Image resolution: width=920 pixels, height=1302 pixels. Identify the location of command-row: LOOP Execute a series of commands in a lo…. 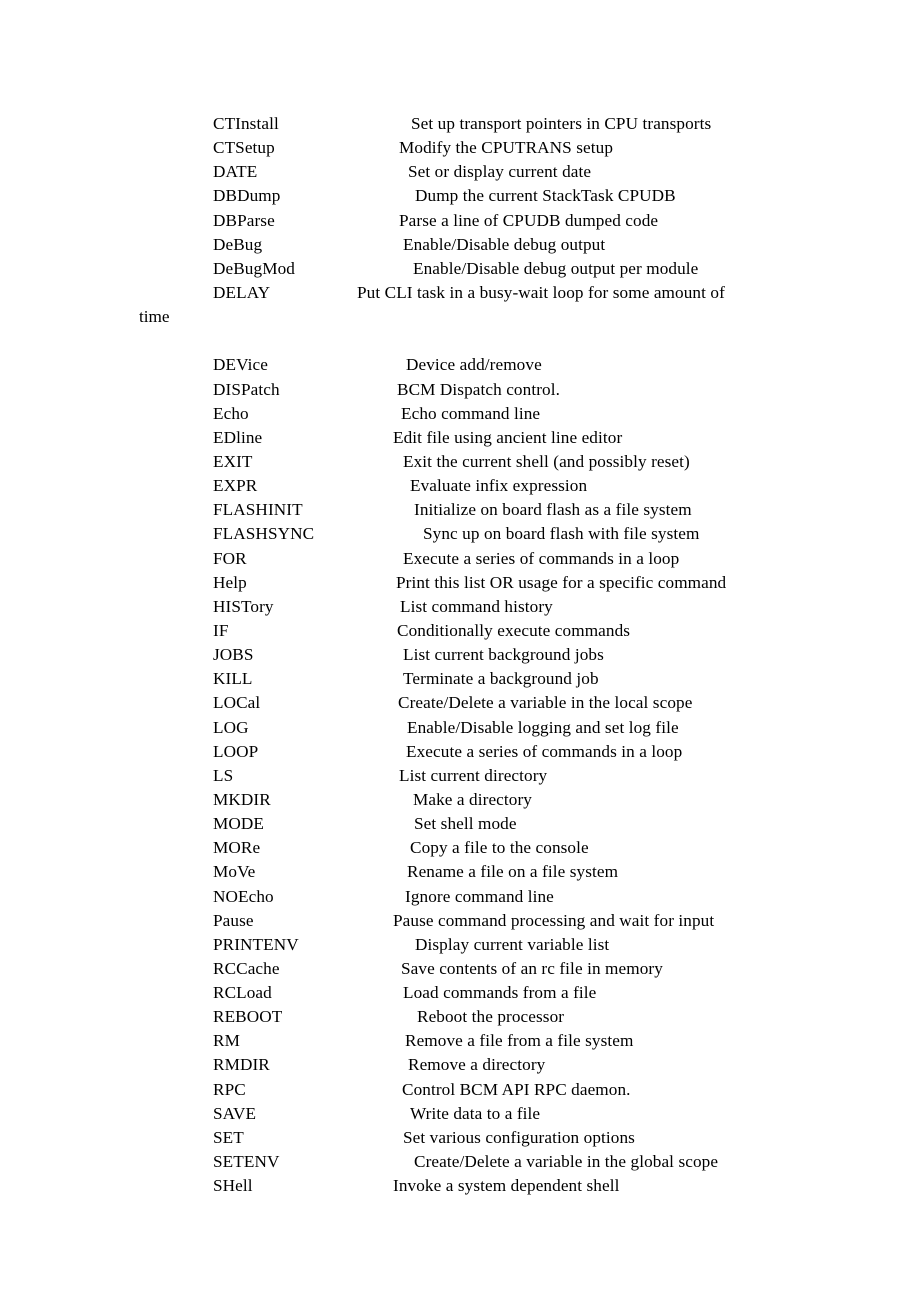
(460, 752).